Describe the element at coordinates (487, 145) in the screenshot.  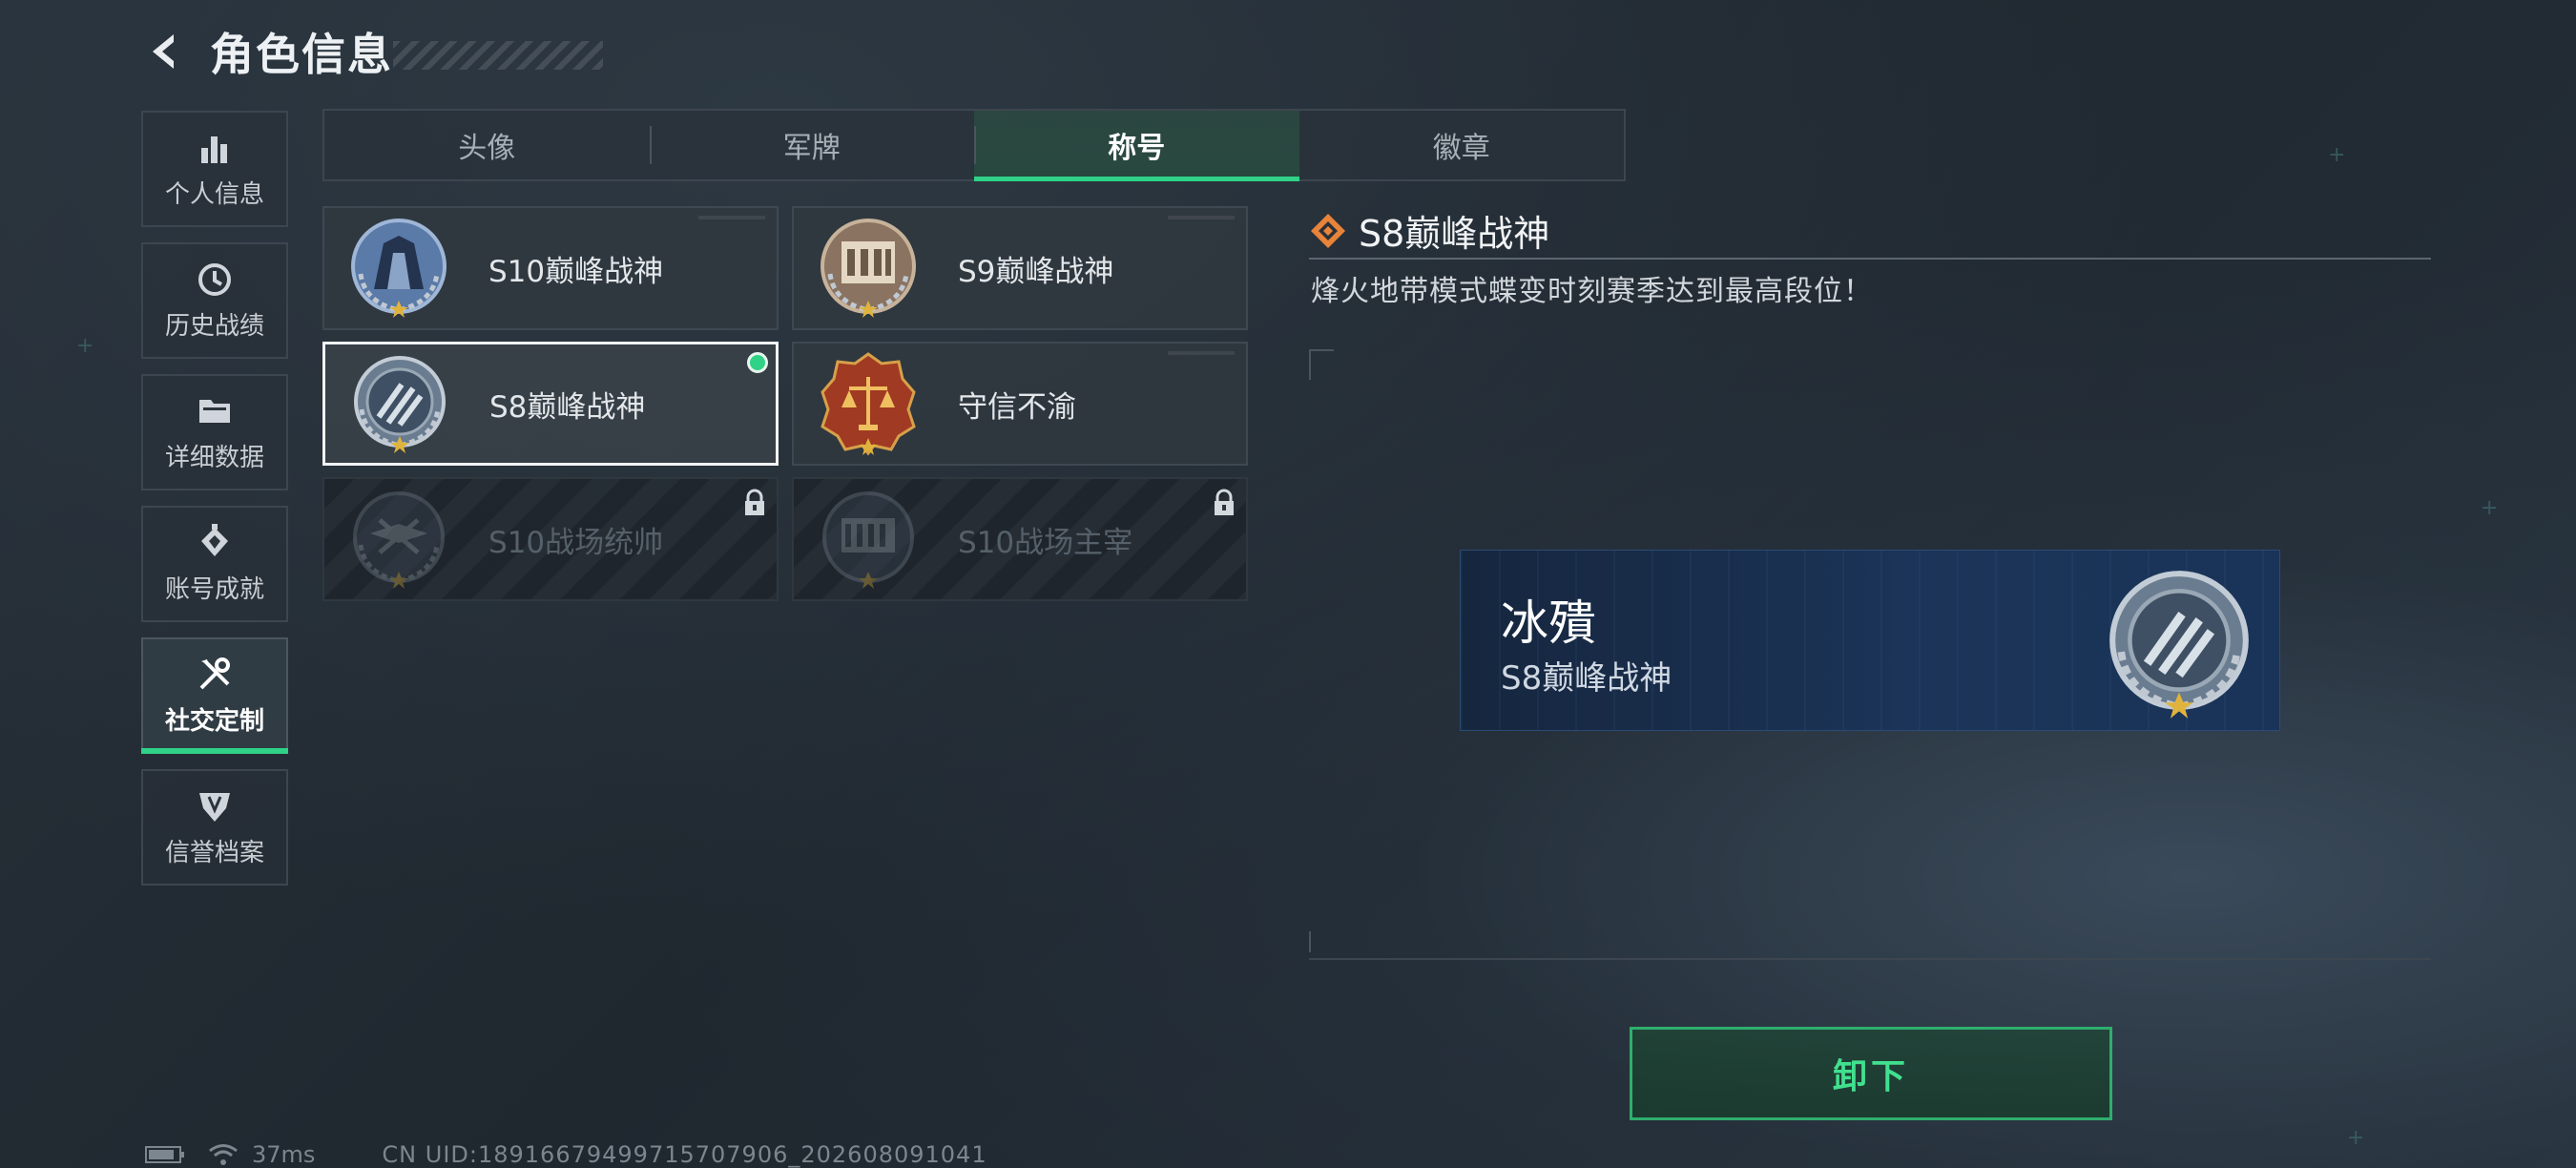
I see `tab-avatar: 头像` at that location.